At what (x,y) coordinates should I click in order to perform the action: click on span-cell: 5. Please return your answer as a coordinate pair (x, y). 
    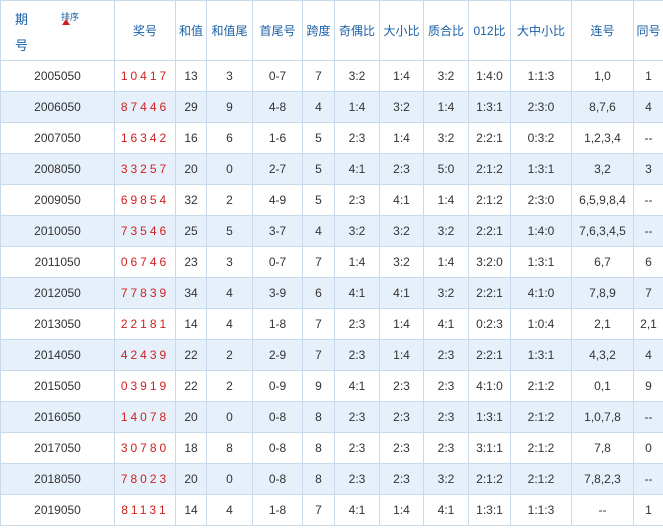
    Looking at the image, I should click on (318, 138).